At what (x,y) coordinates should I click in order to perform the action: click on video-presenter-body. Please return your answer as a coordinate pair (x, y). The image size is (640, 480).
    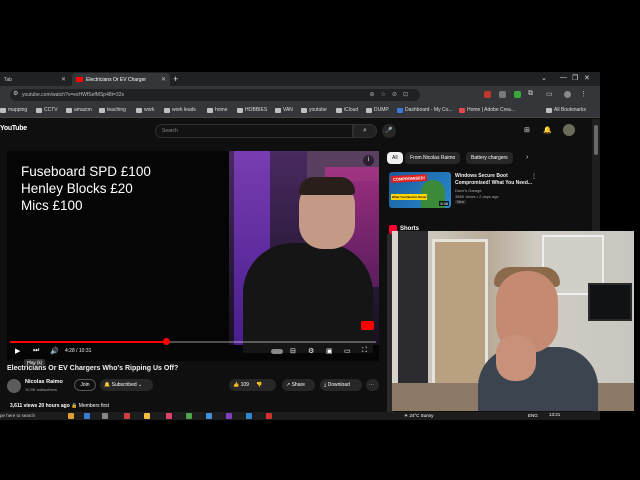
    Looking at the image, I should click on (308, 298).